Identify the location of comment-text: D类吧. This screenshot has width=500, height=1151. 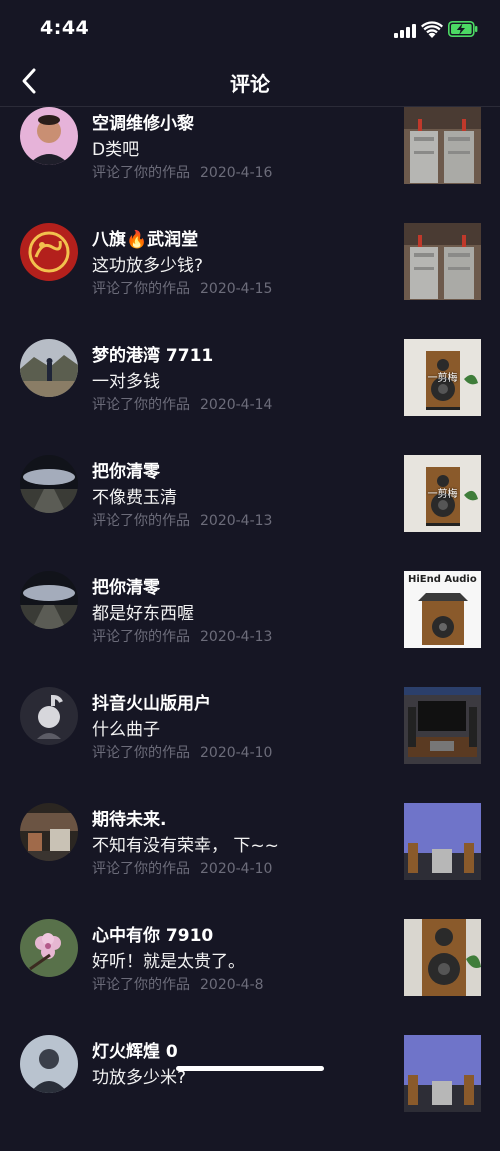
(116, 150).